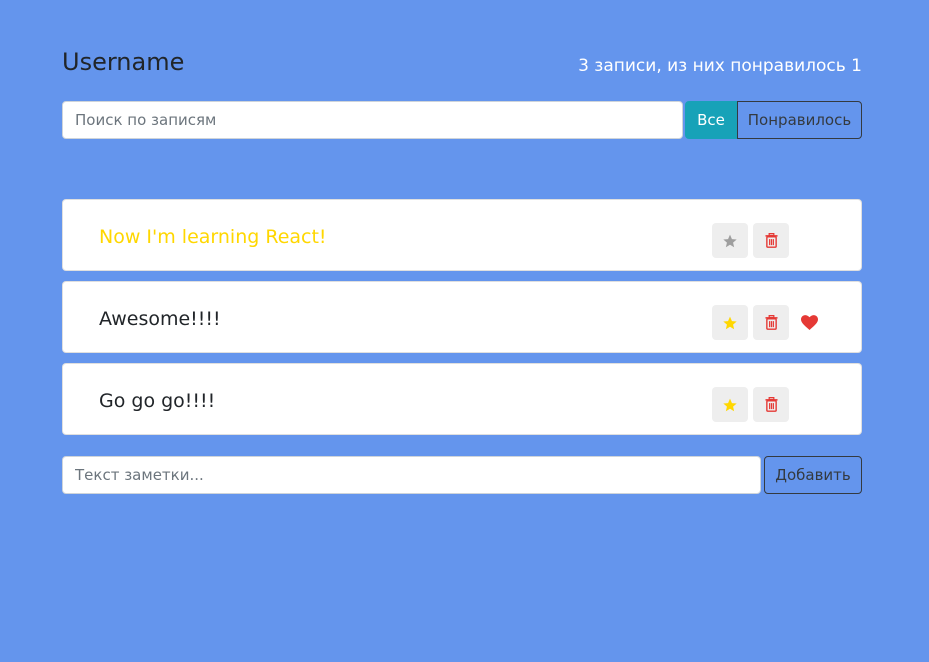  What do you see at coordinates (462, 399) in the screenshot?
I see `post-list-item: Go go go!!!!` at bounding box center [462, 399].